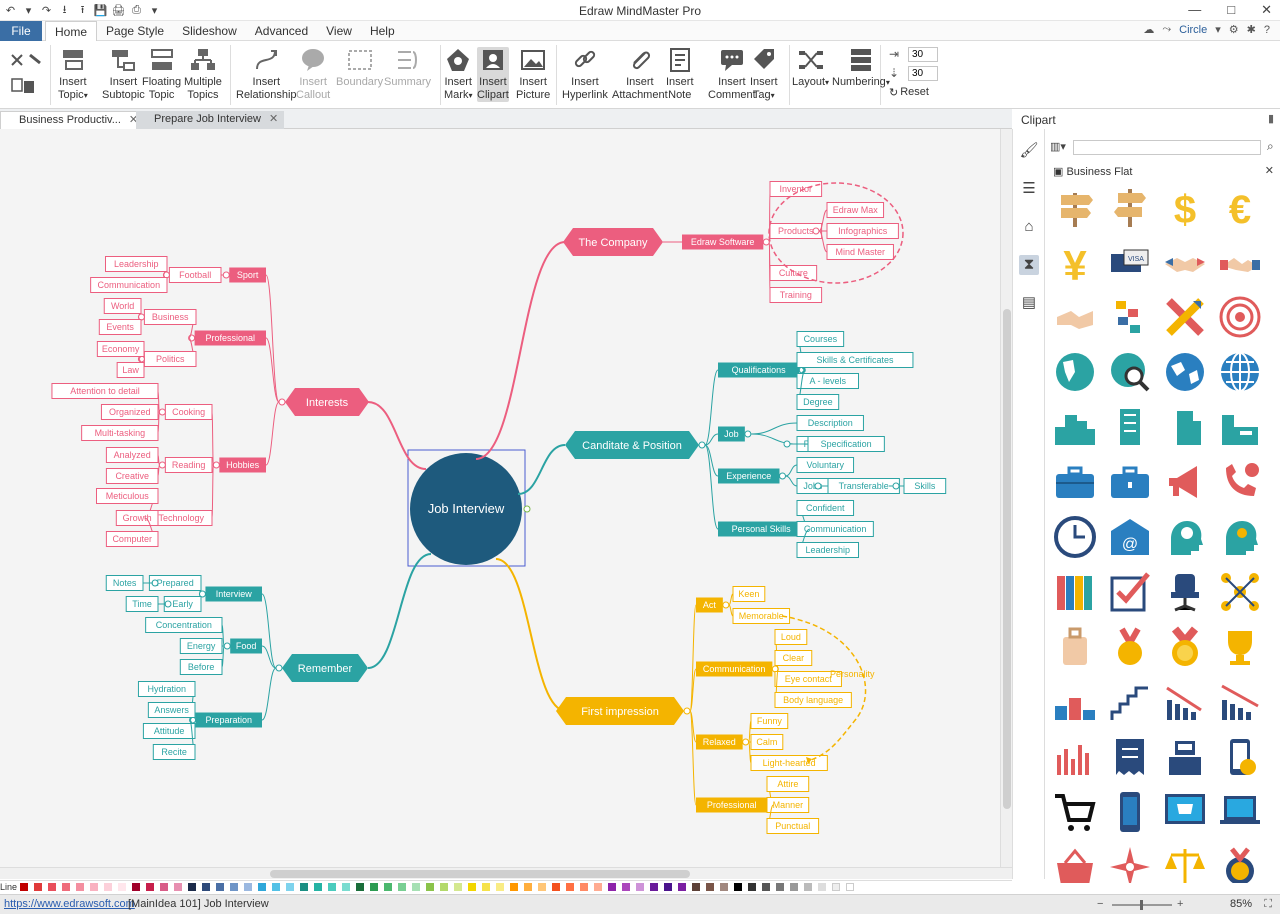  I want to click on clipart-panel-icon: ⧗, so click(1029, 265).